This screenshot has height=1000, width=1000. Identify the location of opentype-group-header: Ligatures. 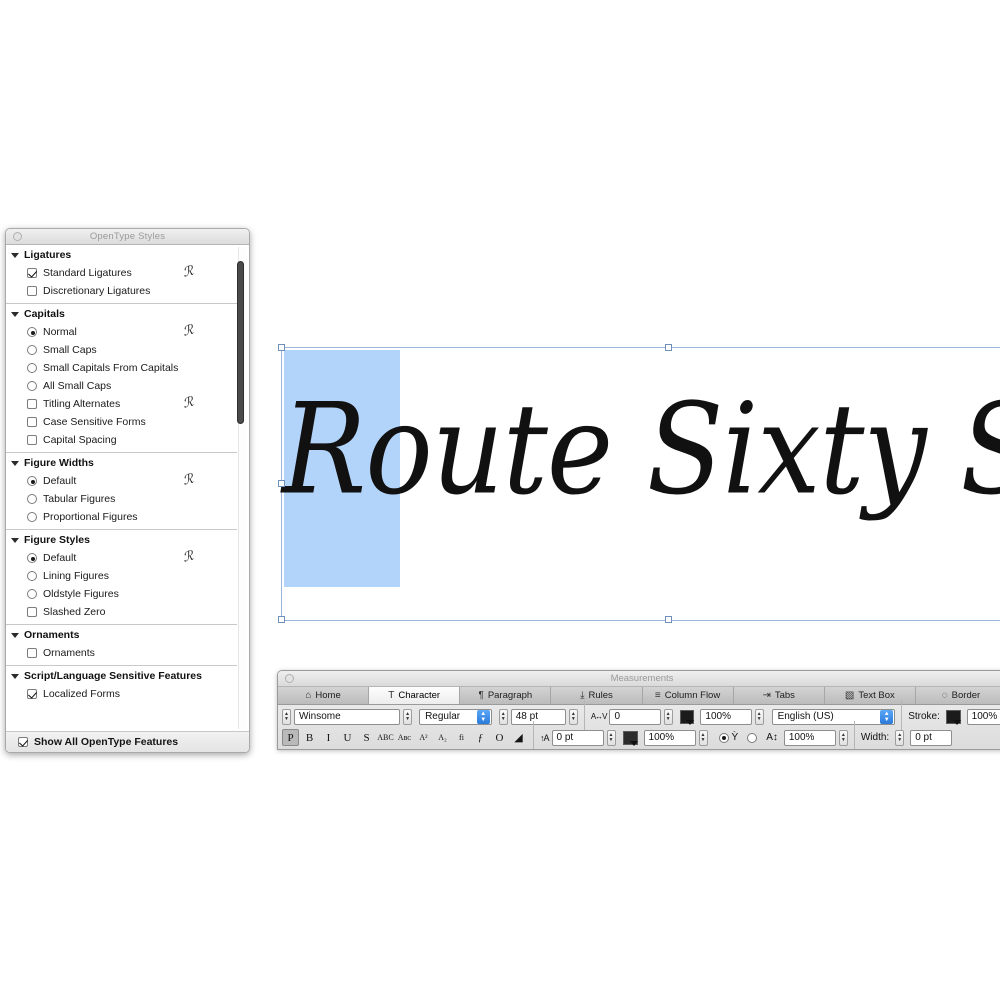
(121, 254).